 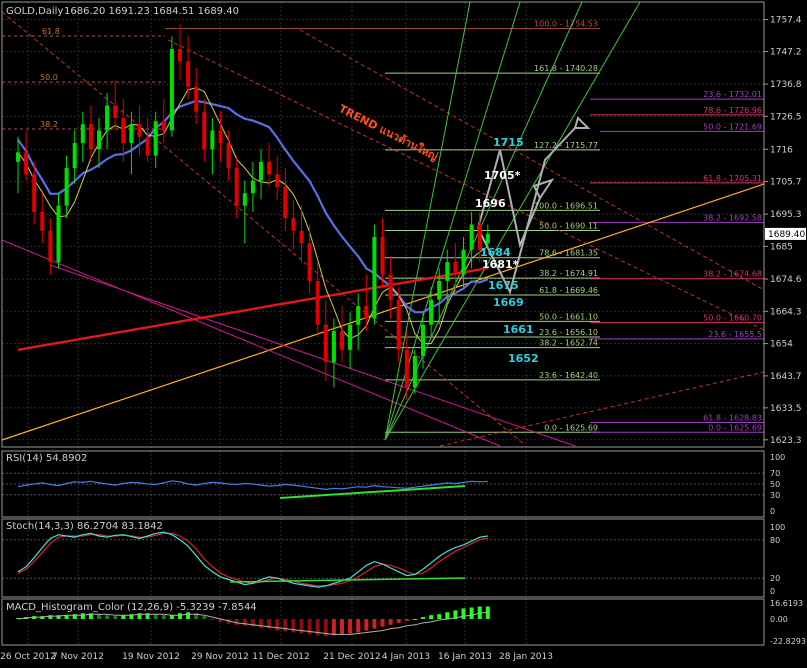 I want to click on rsi-tick-label: 50, so click(x=775, y=484).